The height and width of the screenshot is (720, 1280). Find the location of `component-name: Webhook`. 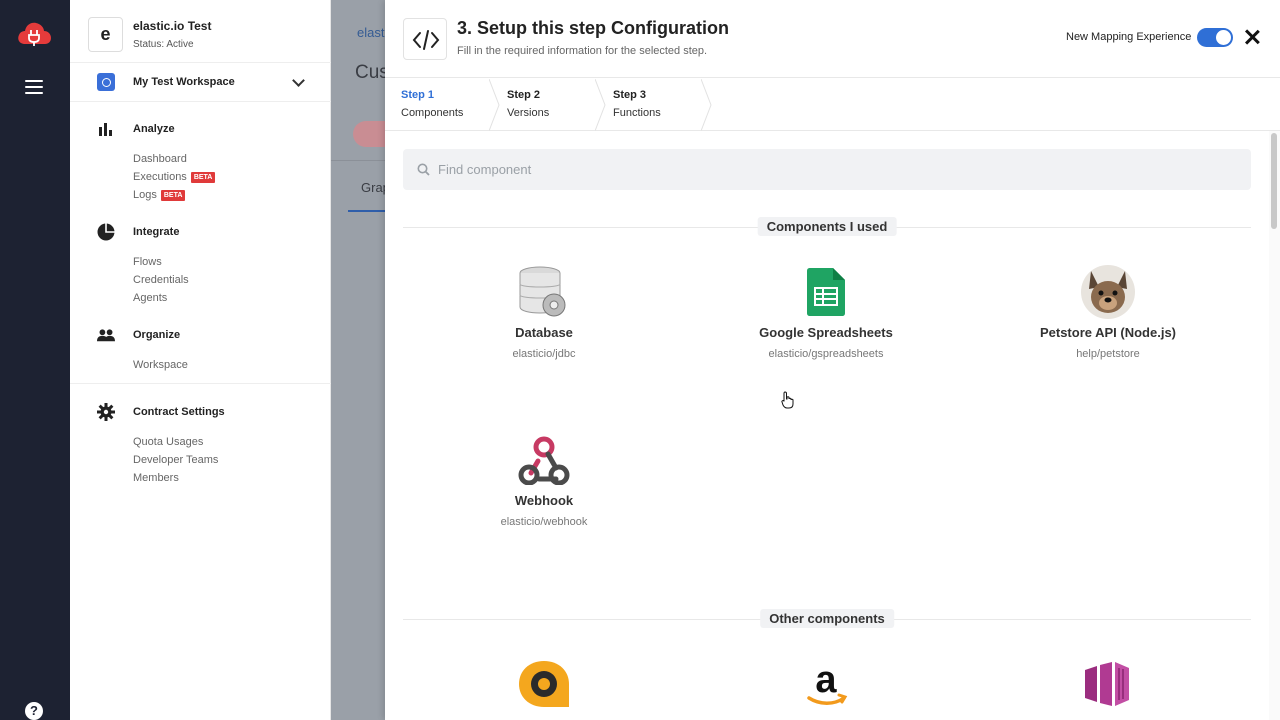

component-name: Webhook is located at coordinates (544, 500).